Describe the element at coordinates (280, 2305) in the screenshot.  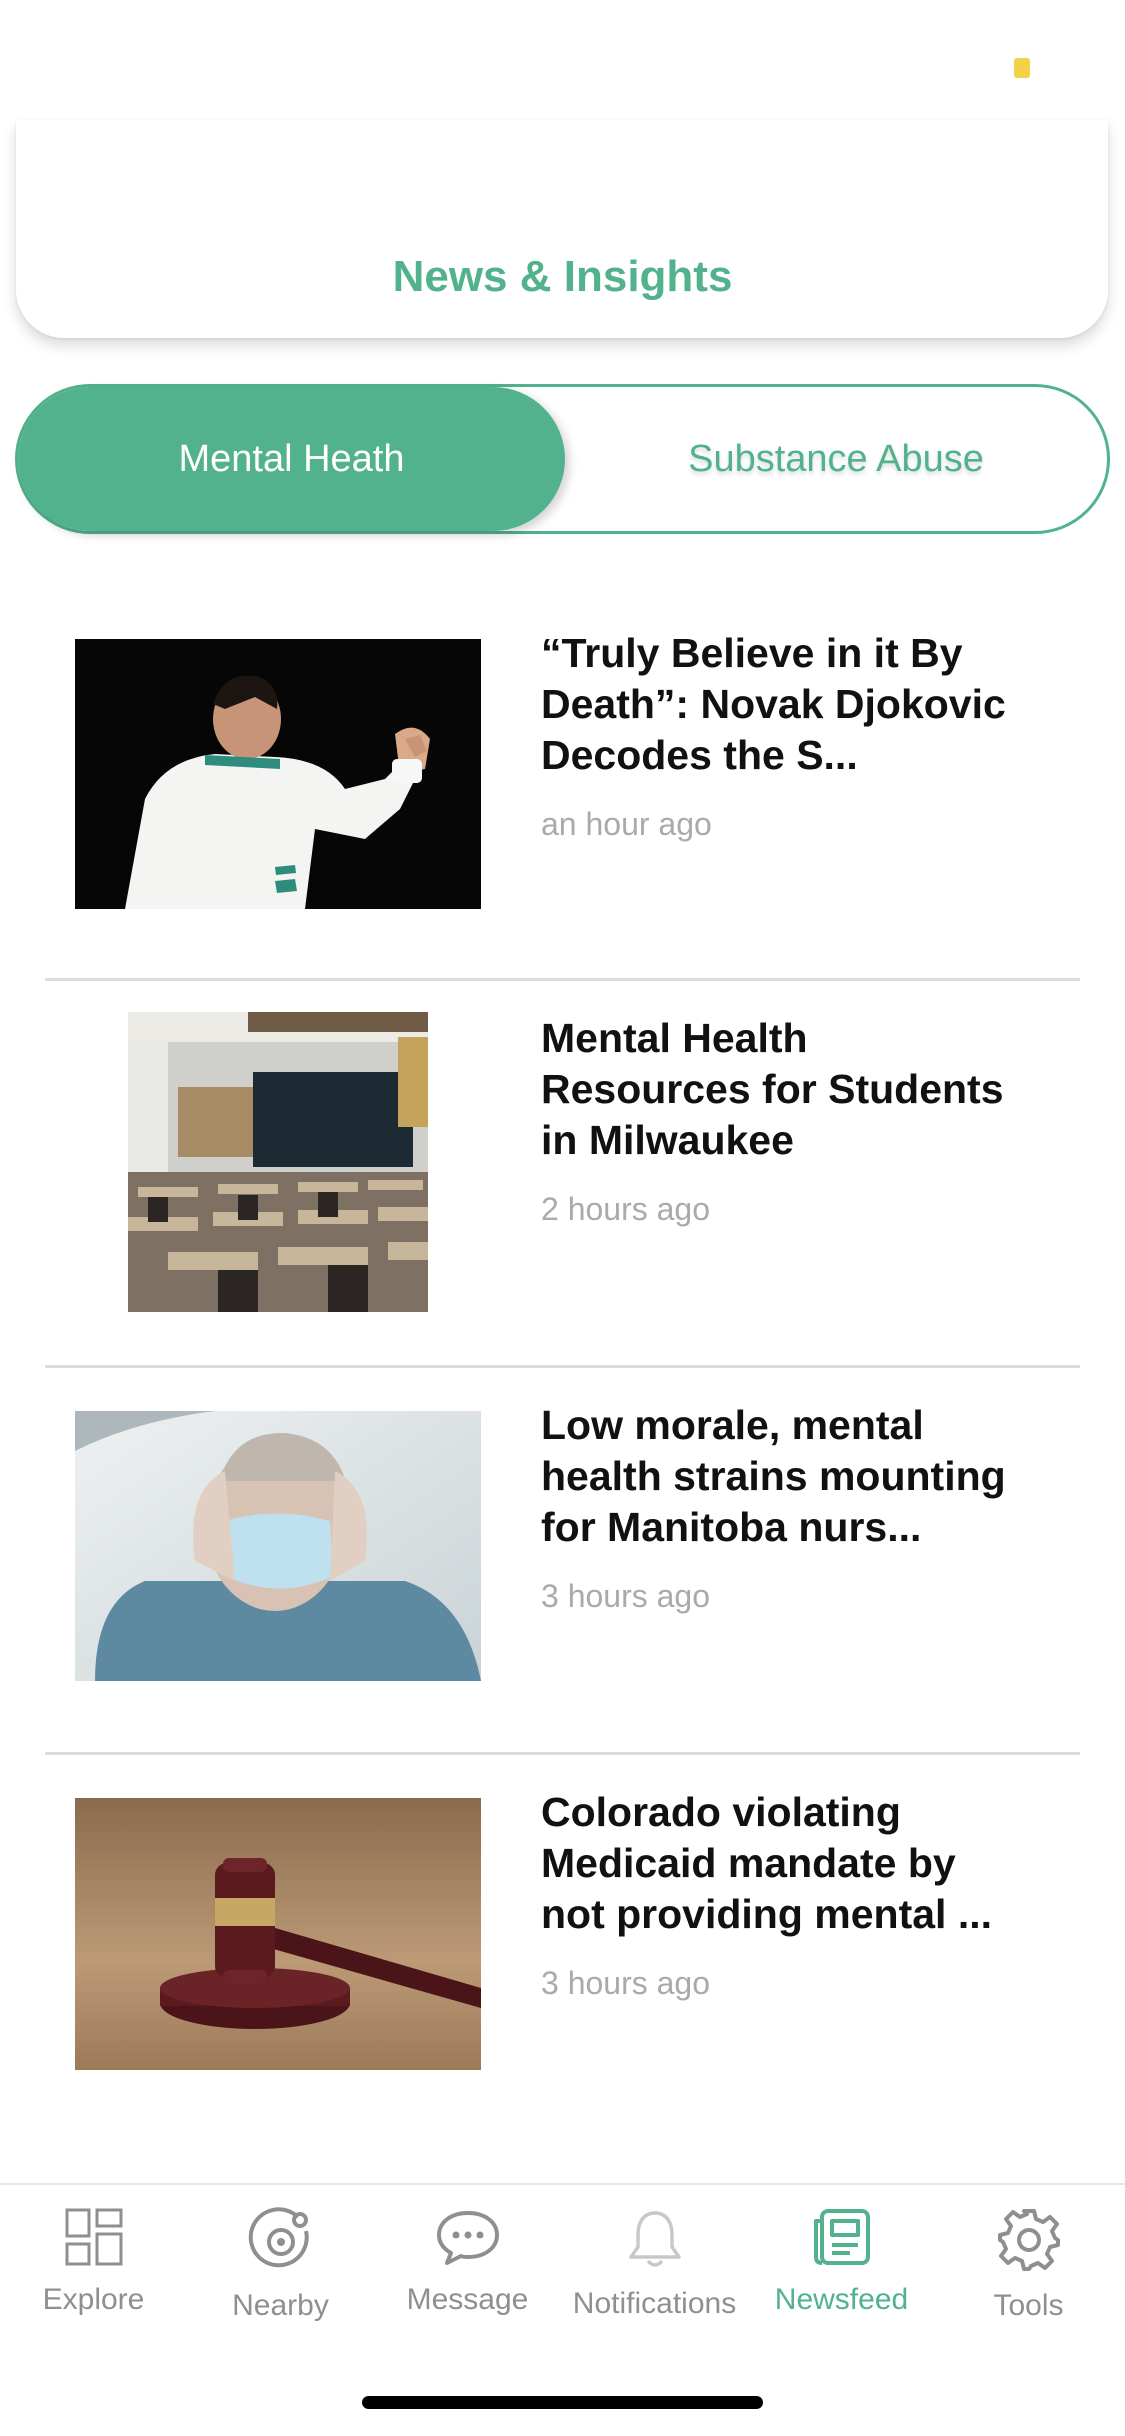
I see `tab-label: Nearby` at that location.